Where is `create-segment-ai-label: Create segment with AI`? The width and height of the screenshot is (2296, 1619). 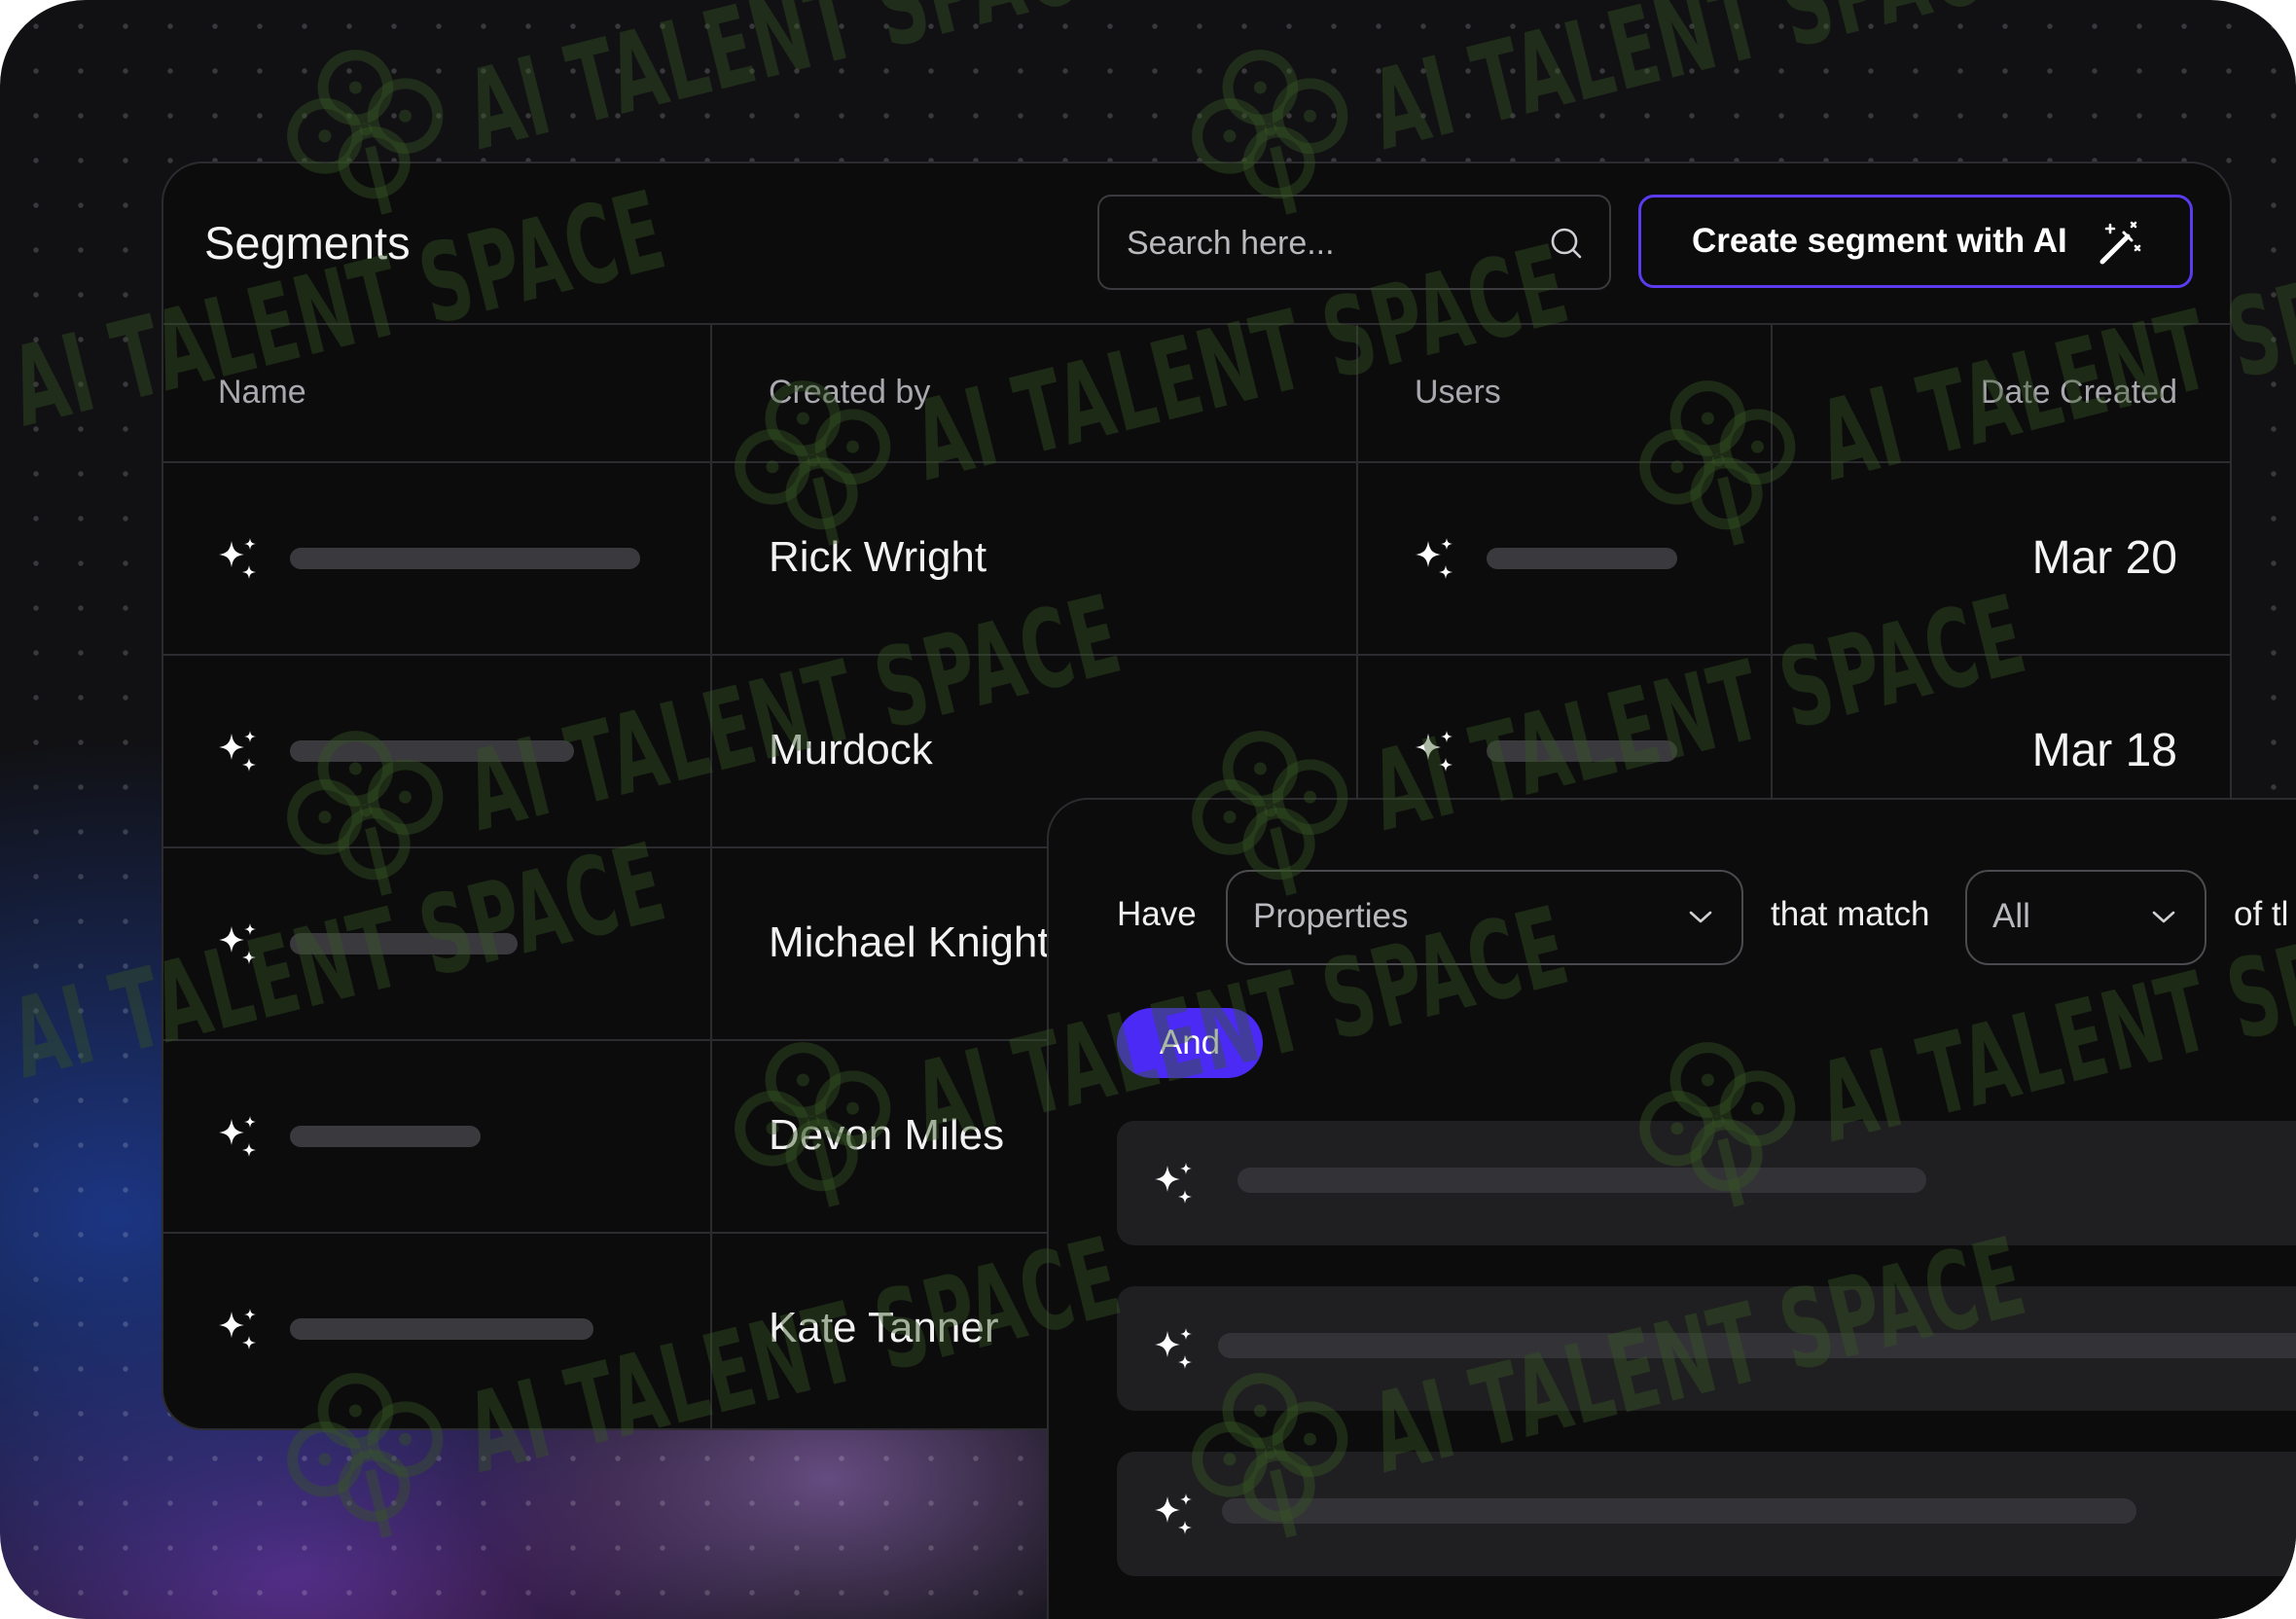
create-segment-ai-label: Create segment with AI is located at coordinates (1879, 241).